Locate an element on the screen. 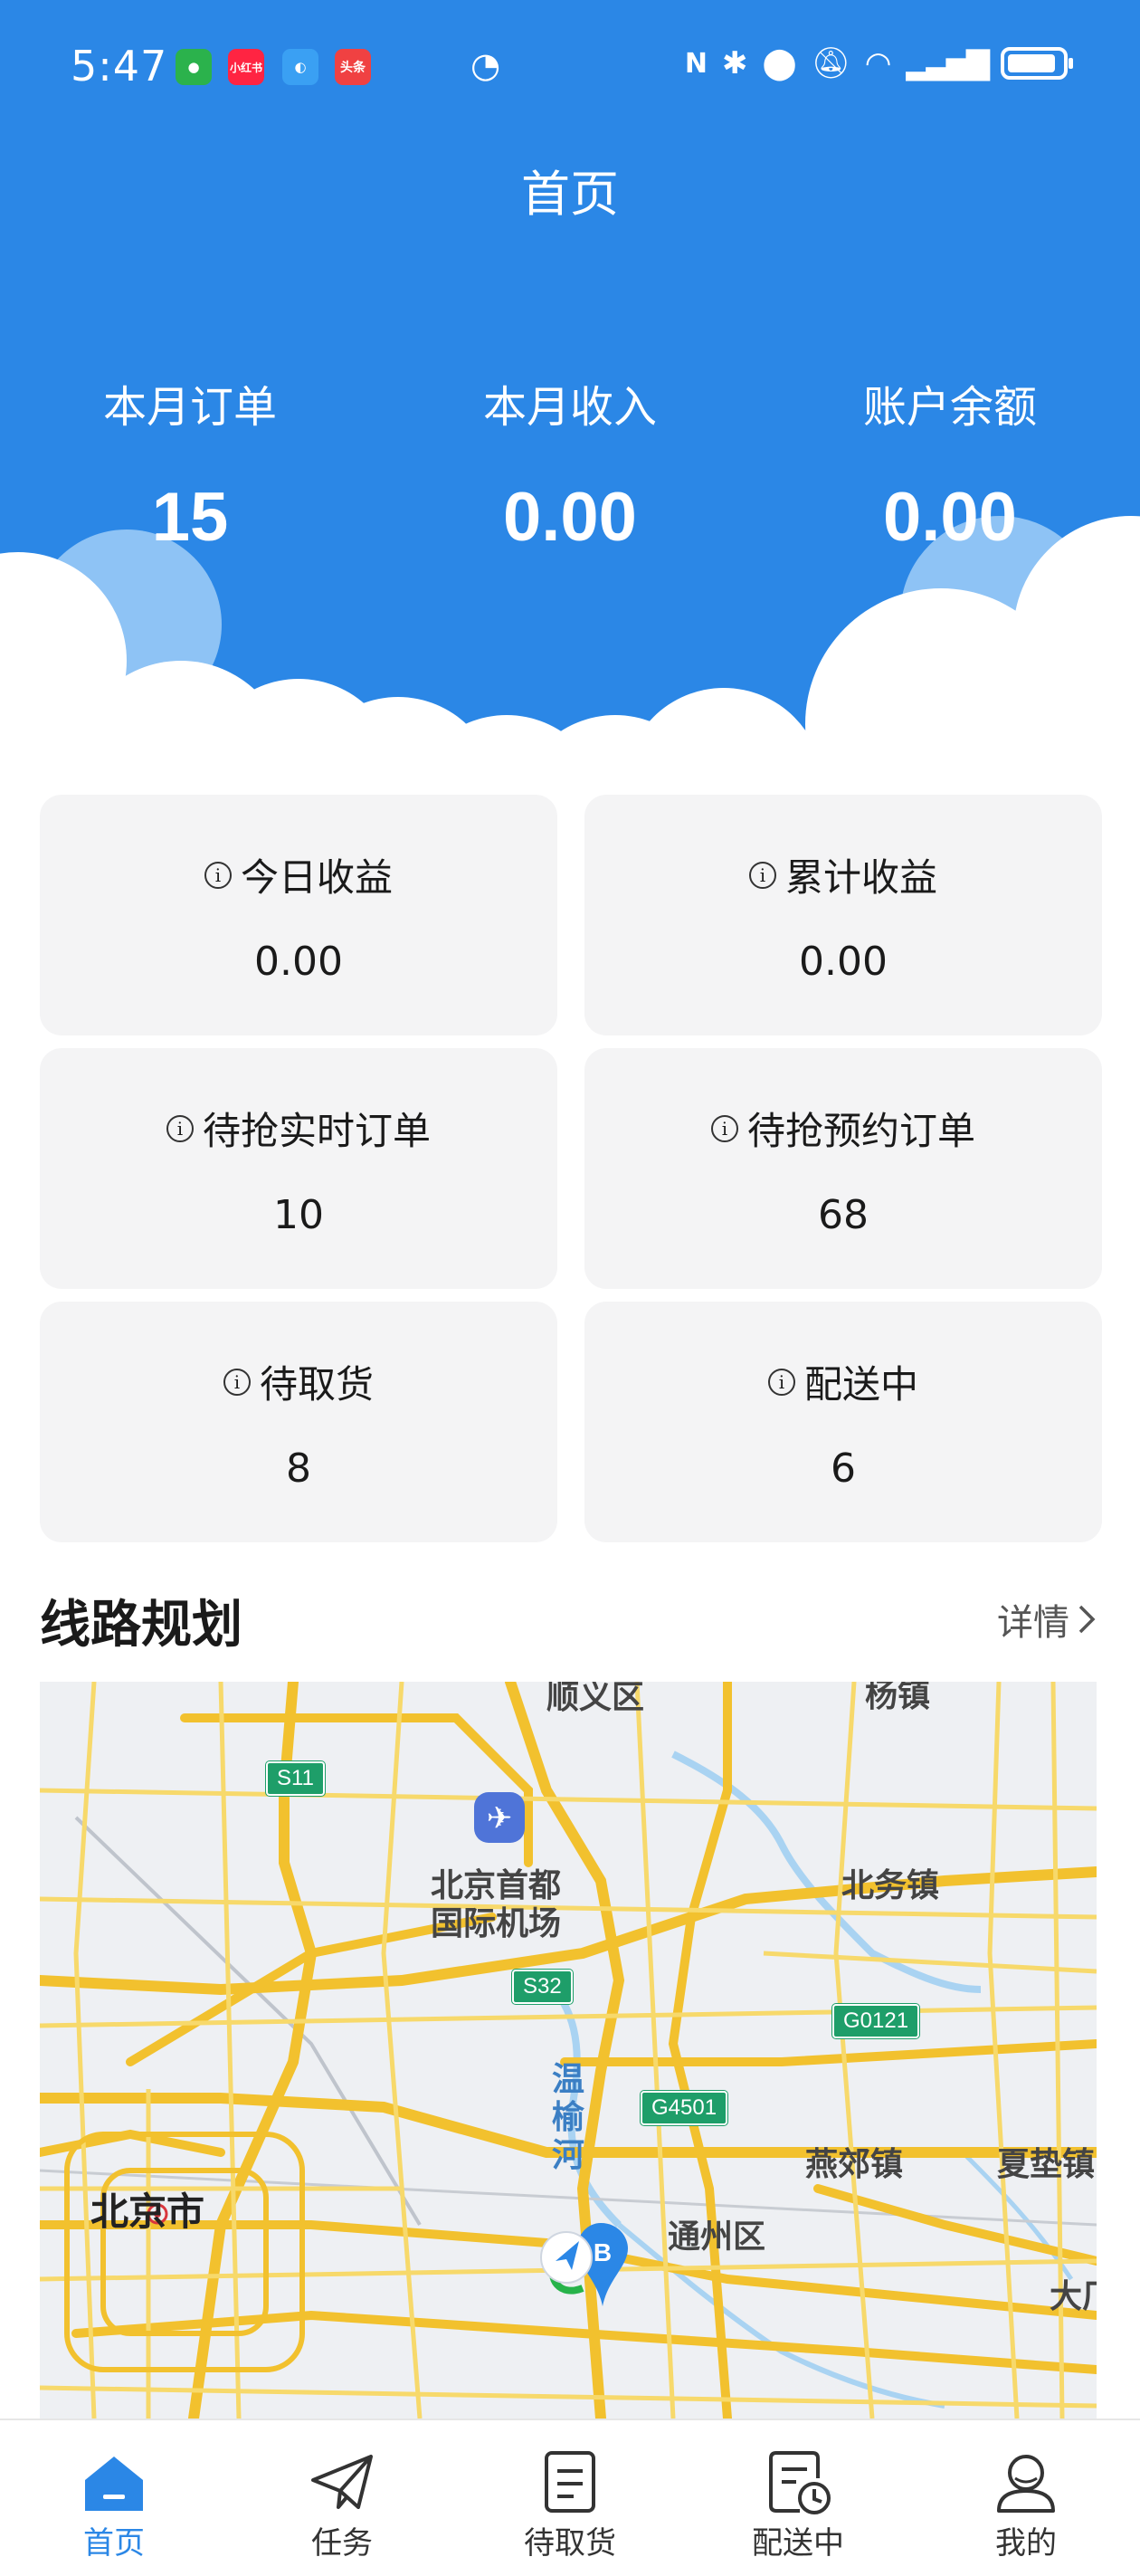  stat-account-balance: 账户余额 0.00 is located at coordinates (950, 464).